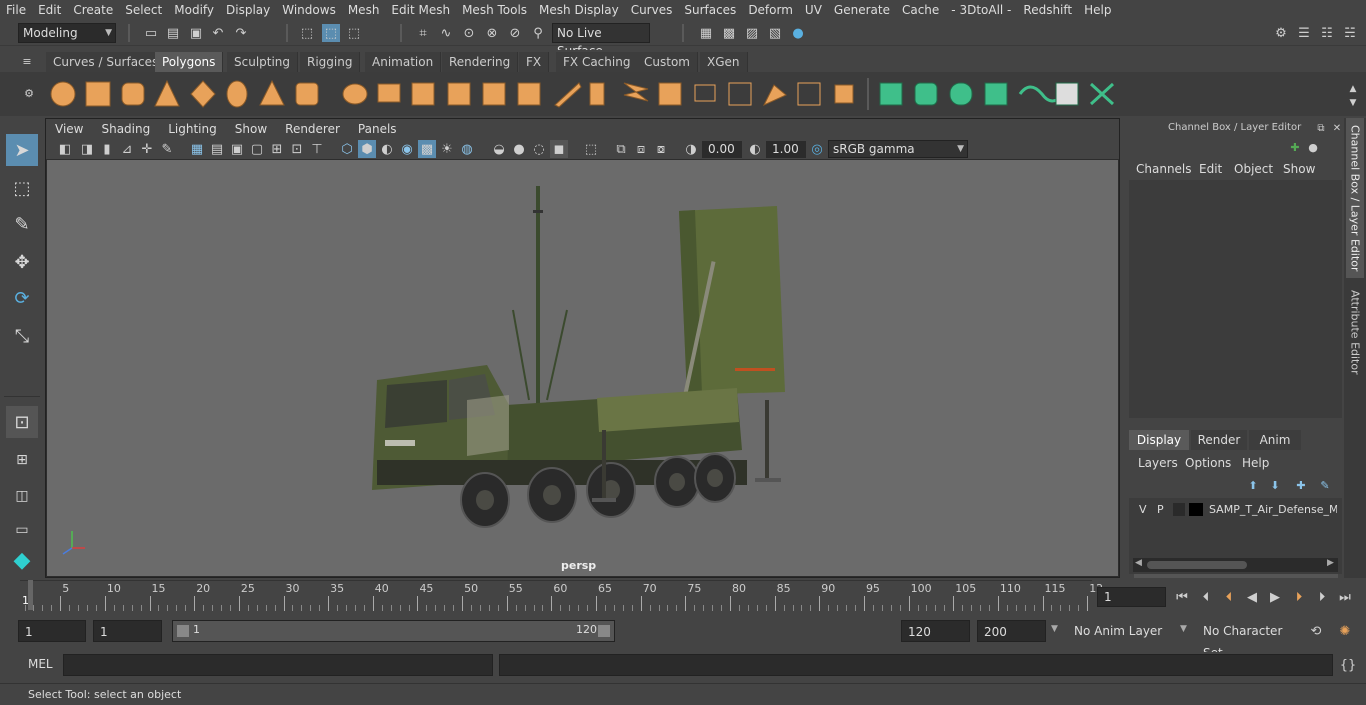 This screenshot has width=1366, height=705. I want to click on vp-menu-panels: Panels, so click(377, 129).